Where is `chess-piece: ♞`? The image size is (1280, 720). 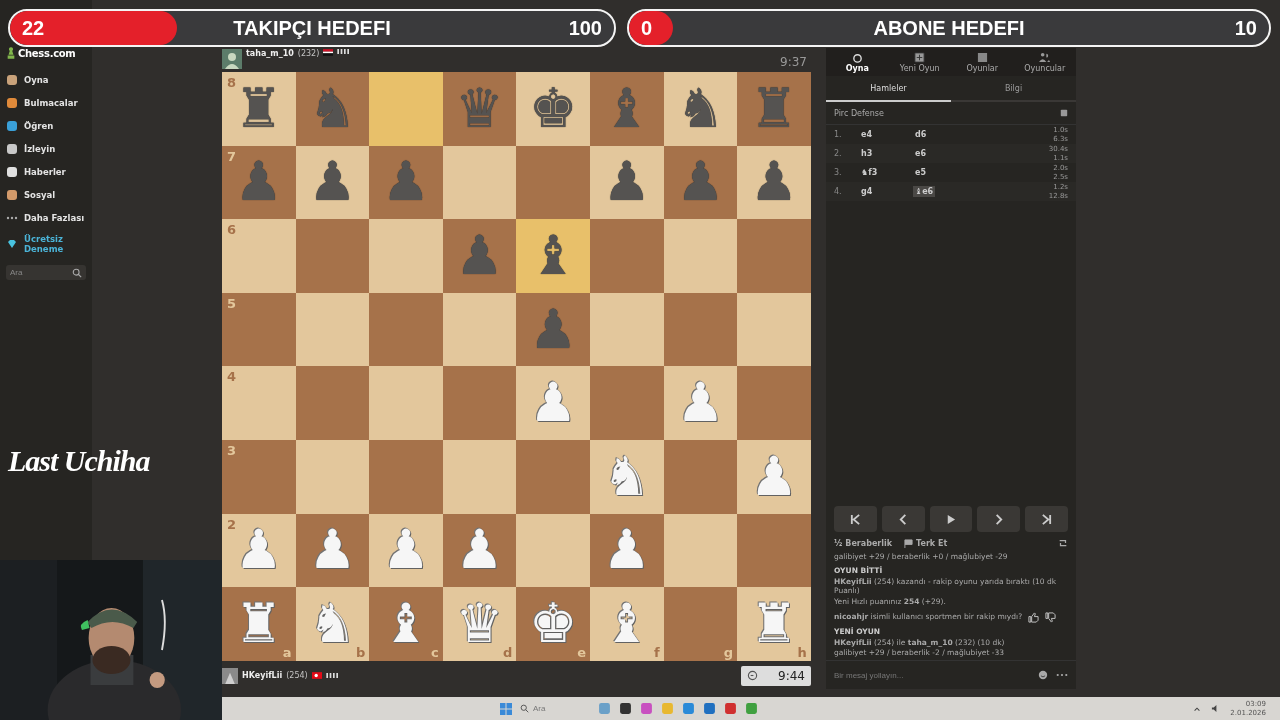 chess-piece: ♞ is located at coordinates (700, 108).